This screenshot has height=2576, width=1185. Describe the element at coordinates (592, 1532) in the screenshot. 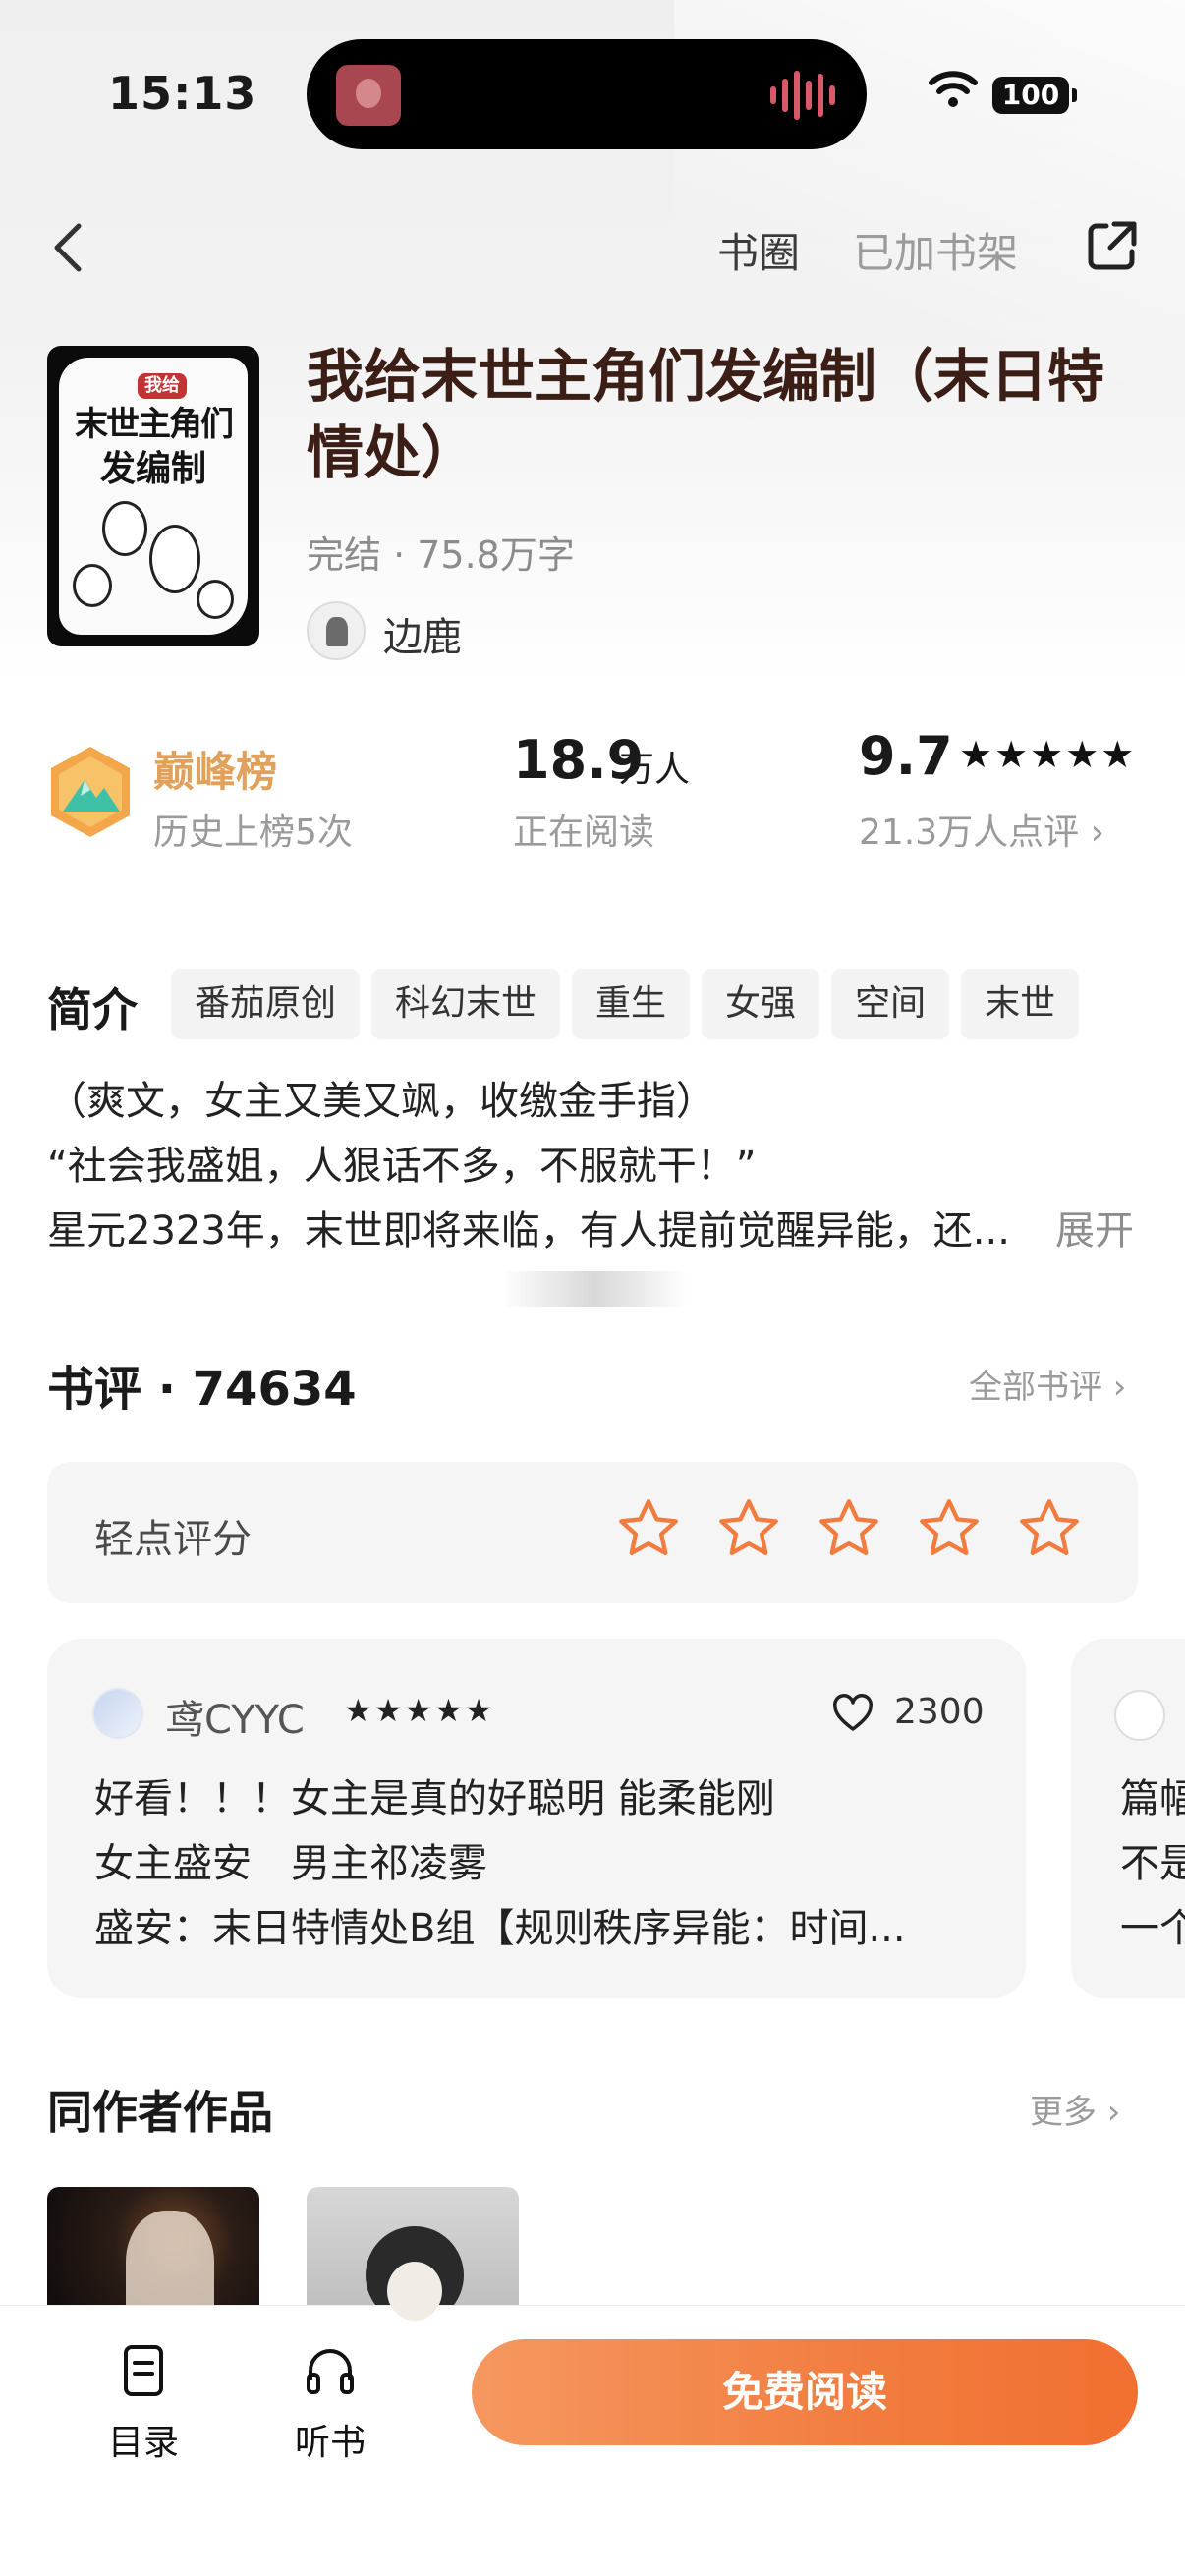

I see `tap-to-rate-panel: 轻点评分` at that location.